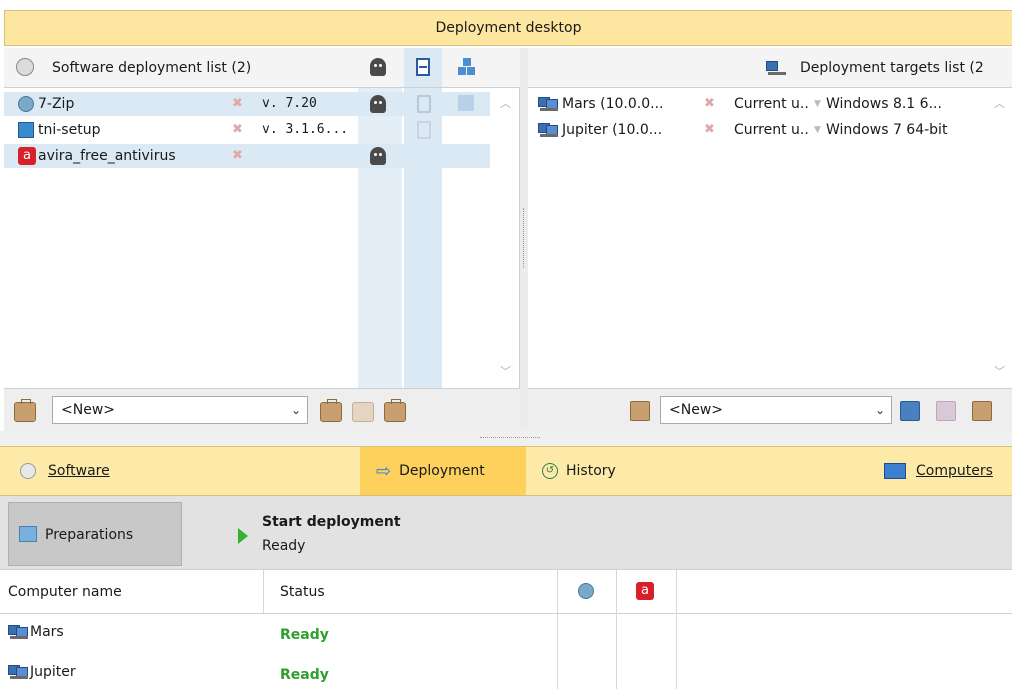  Describe the element at coordinates (506, 672) in the screenshot. I see `table-row: Jupiter Ready` at that location.